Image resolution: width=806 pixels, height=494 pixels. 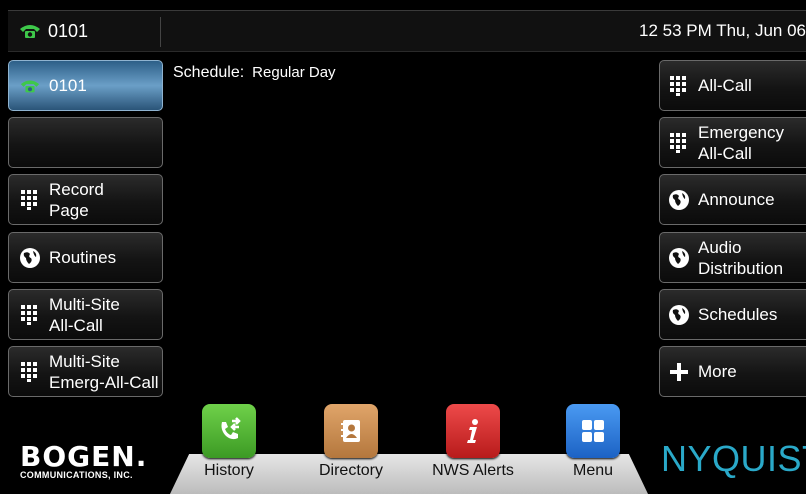 I want to click on all-call-button: All-Call, so click(x=732, y=85).